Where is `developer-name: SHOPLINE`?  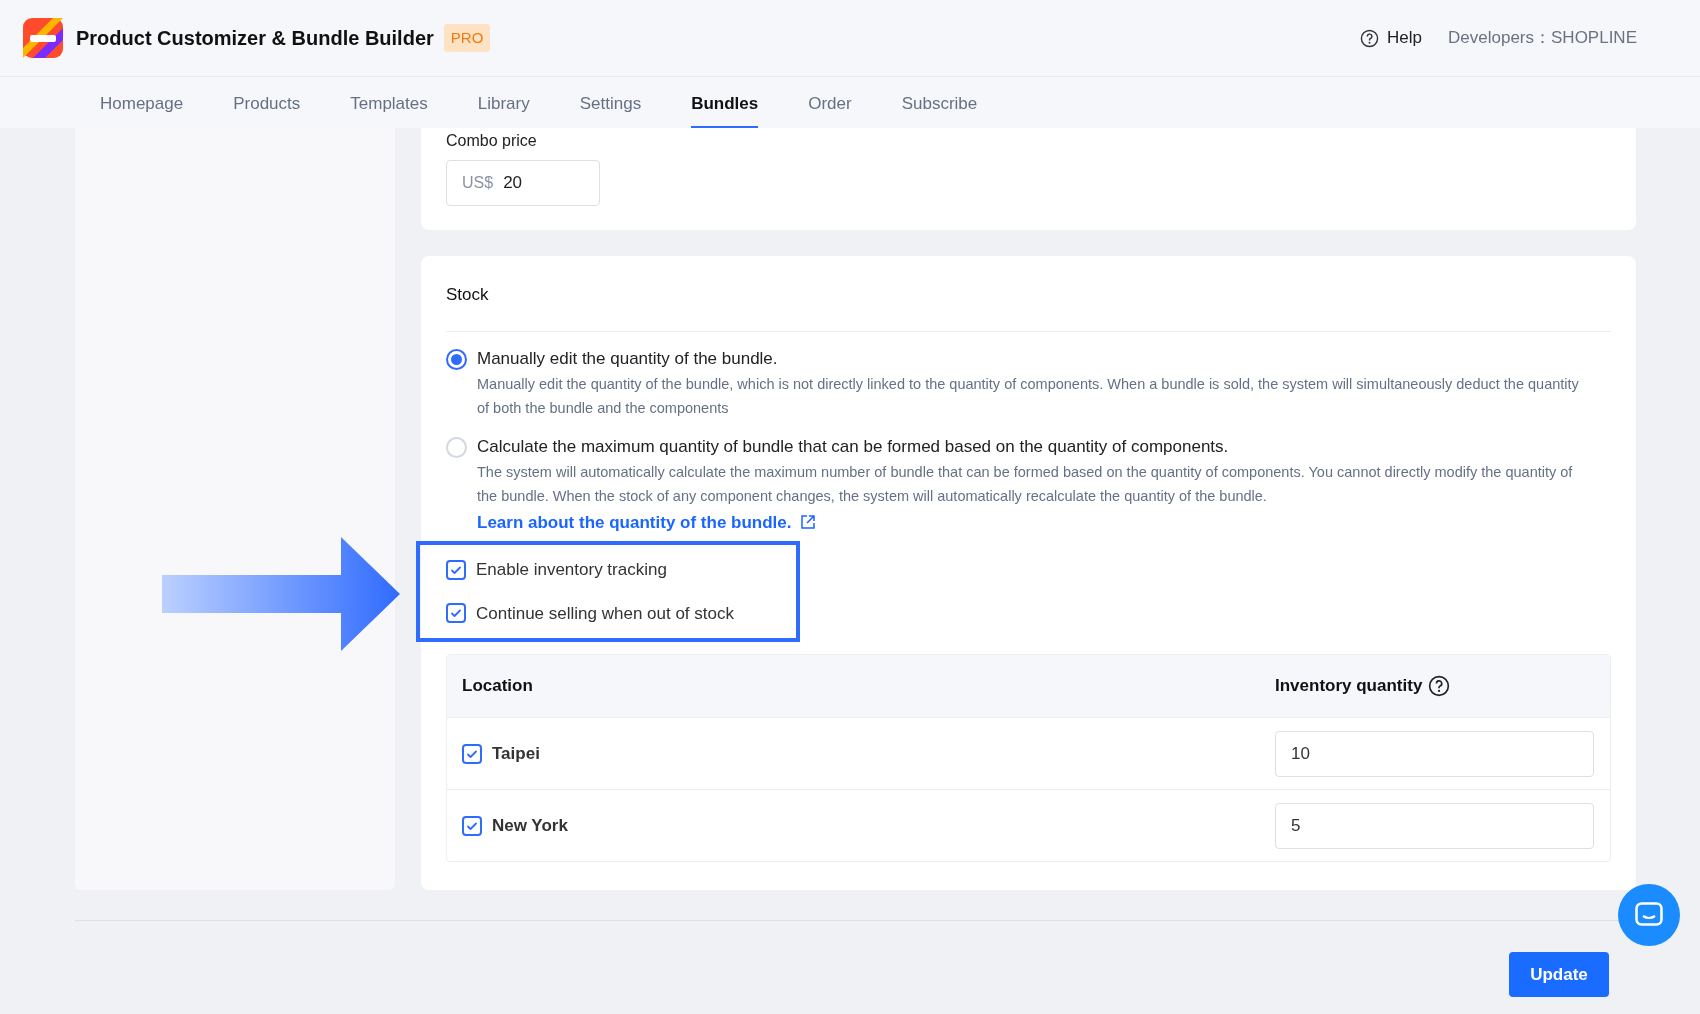 developer-name: SHOPLINE is located at coordinates (1594, 38).